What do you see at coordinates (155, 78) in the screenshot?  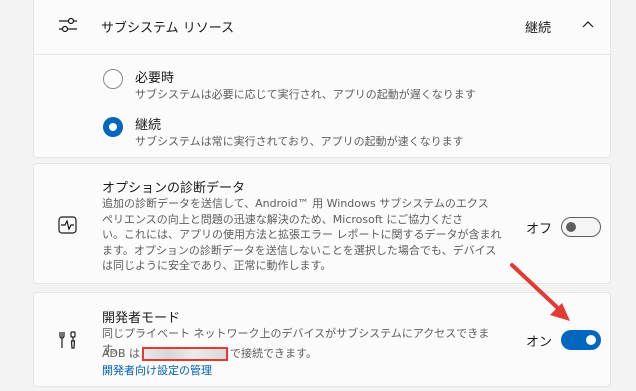 I see `option-on-demand-title: 必要時` at bounding box center [155, 78].